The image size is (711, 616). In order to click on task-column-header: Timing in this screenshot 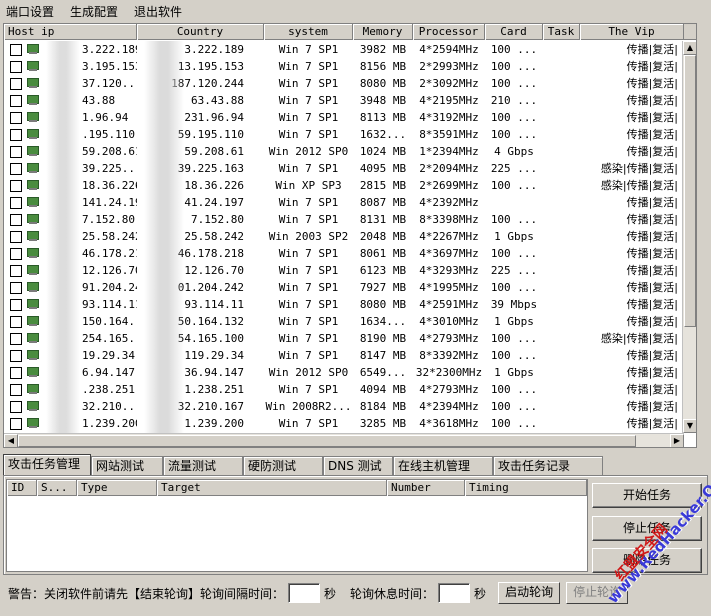, I will do `click(526, 488)`.